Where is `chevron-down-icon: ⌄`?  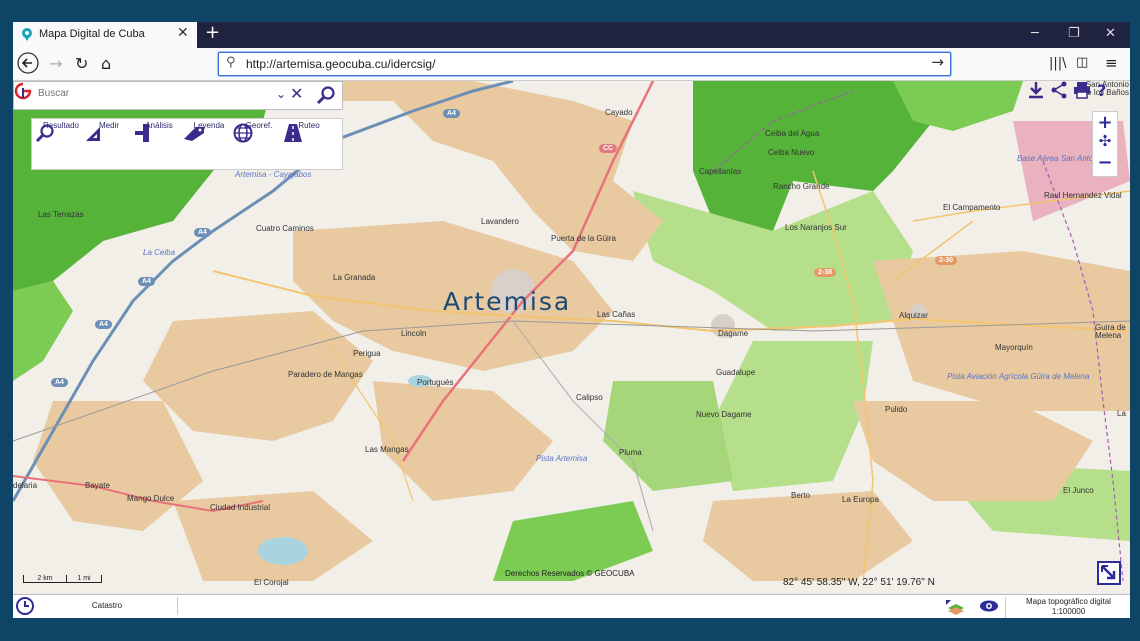
chevron-down-icon: ⌄ is located at coordinates (281, 94).